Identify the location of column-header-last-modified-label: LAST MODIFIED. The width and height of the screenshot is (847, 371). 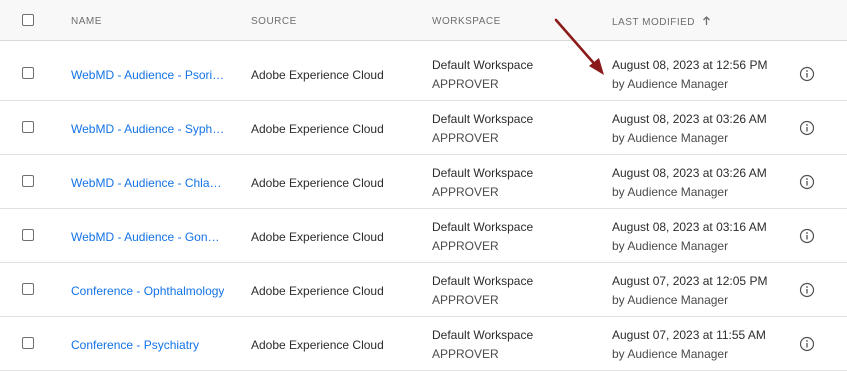
(653, 22).